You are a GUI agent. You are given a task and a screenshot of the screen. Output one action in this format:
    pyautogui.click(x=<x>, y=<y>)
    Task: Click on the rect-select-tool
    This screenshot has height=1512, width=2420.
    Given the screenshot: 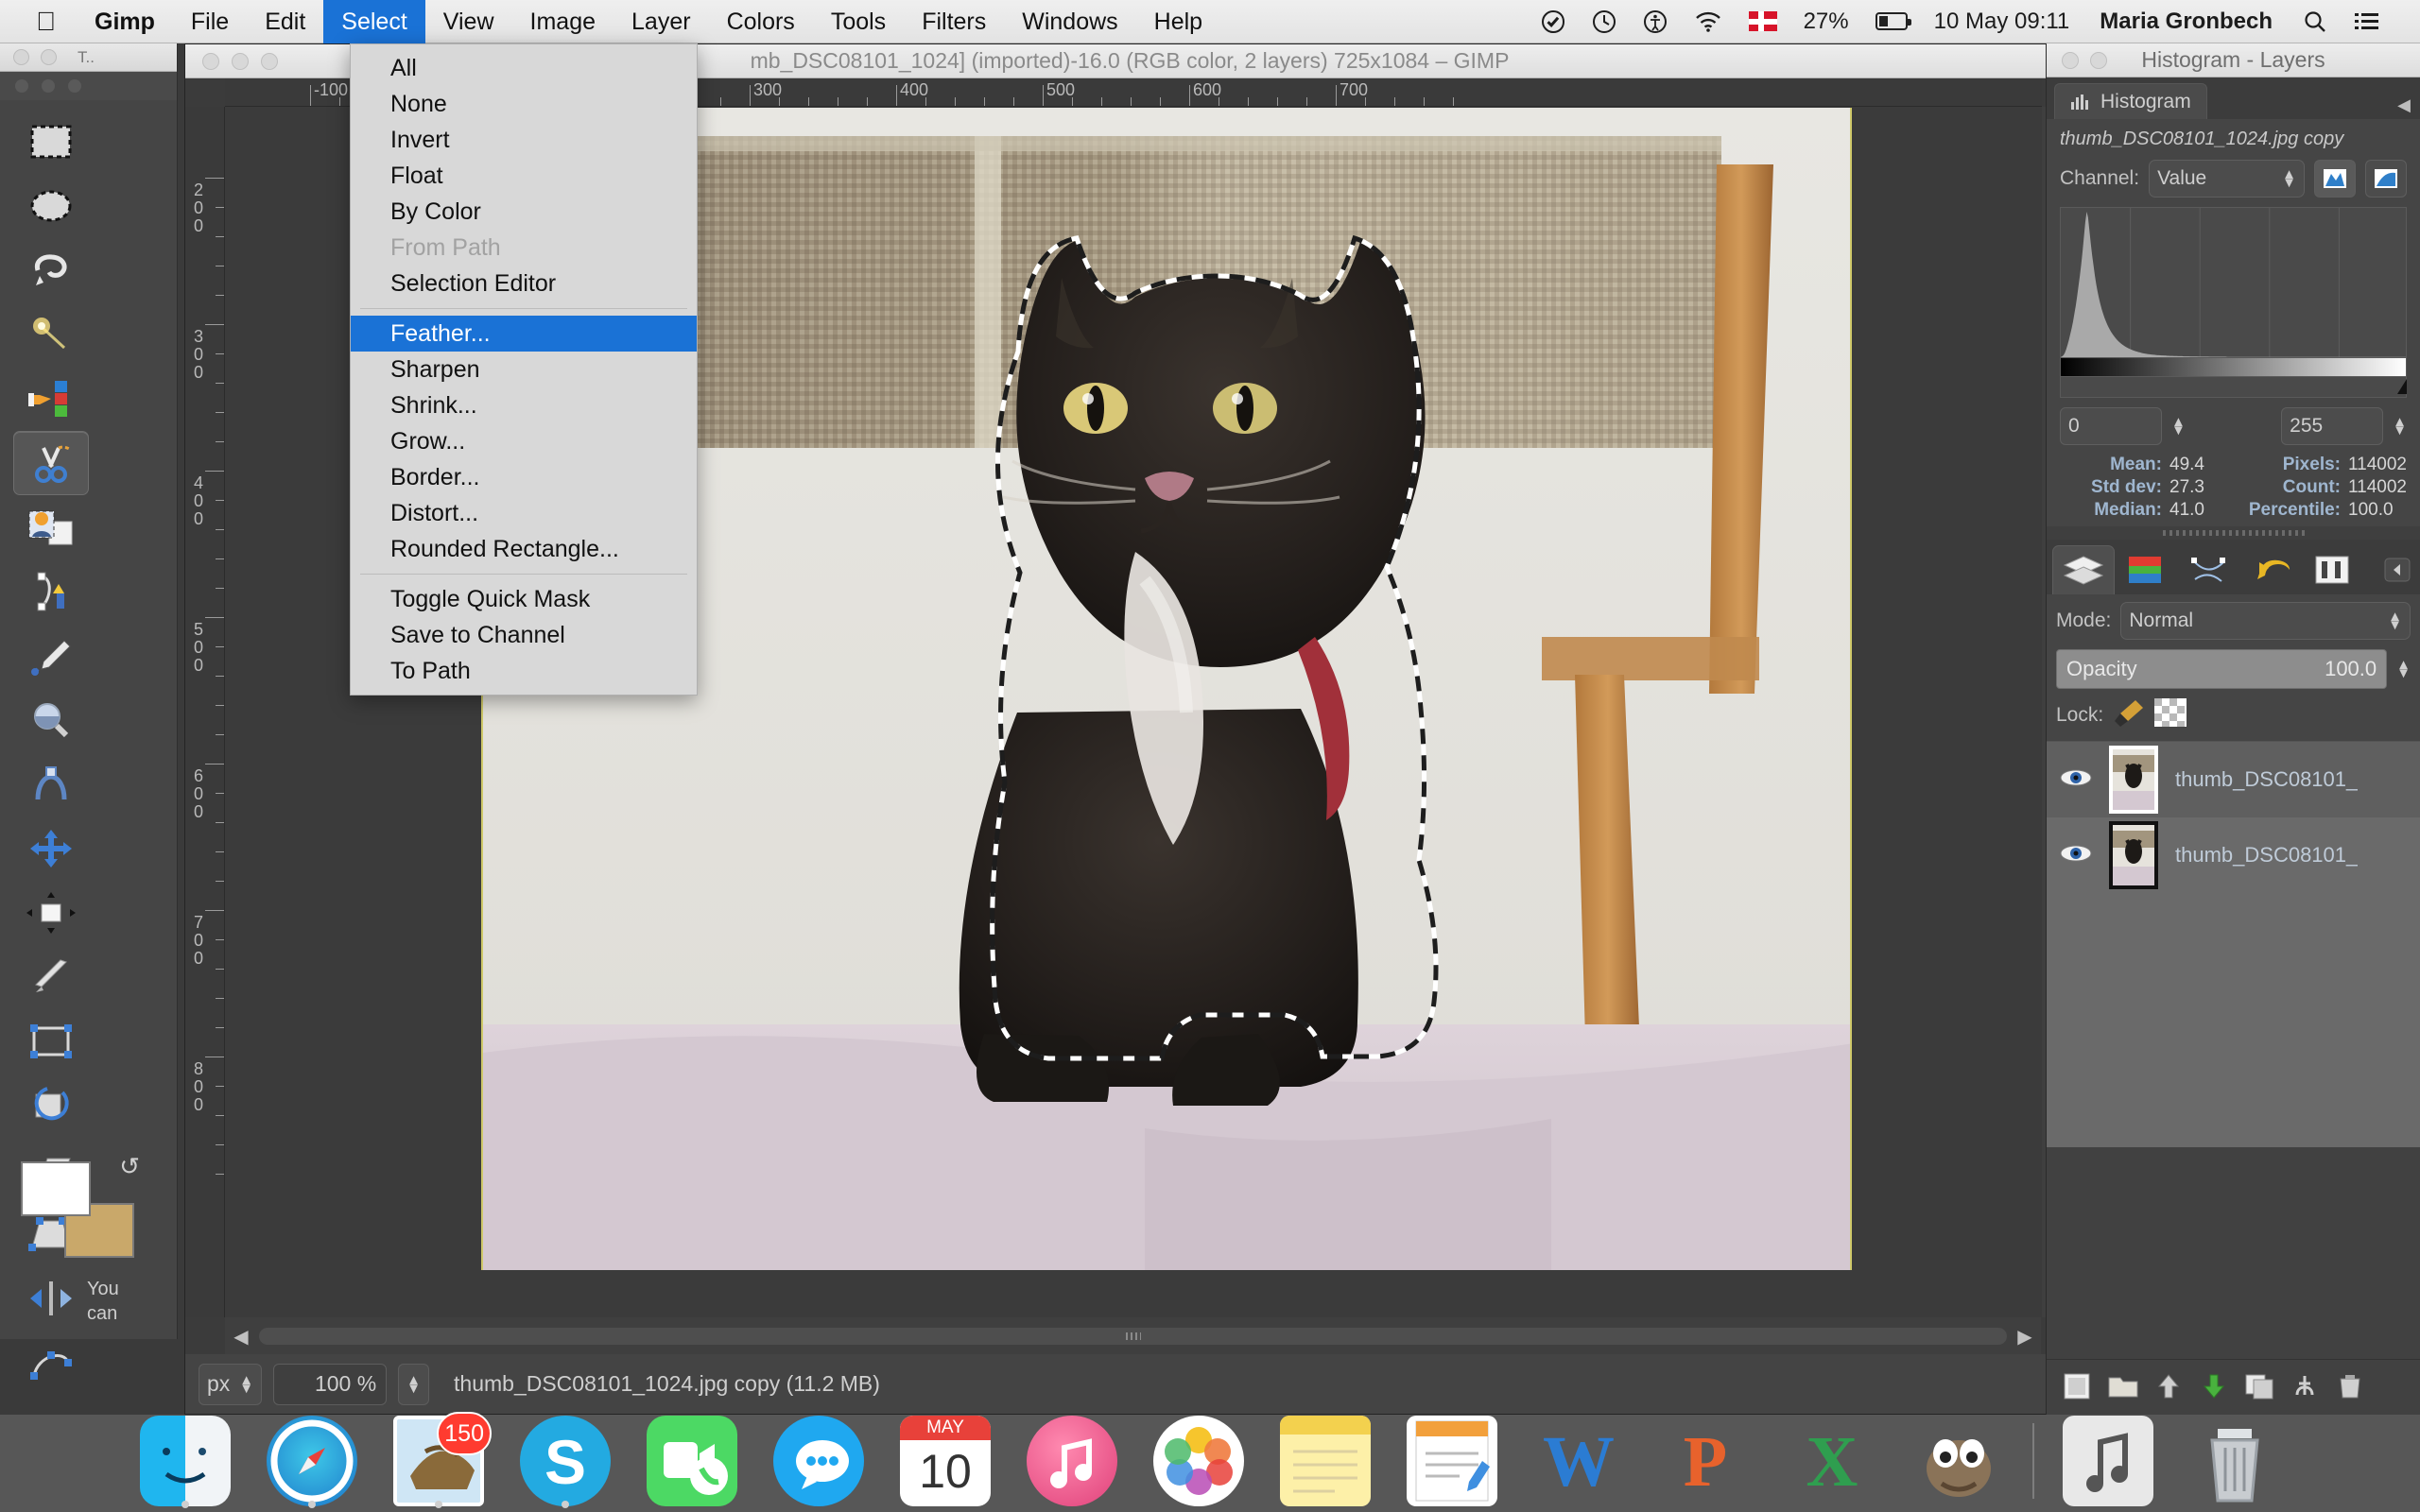 What is the action you would take?
    pyautogui.click(x=51, y=142)
    